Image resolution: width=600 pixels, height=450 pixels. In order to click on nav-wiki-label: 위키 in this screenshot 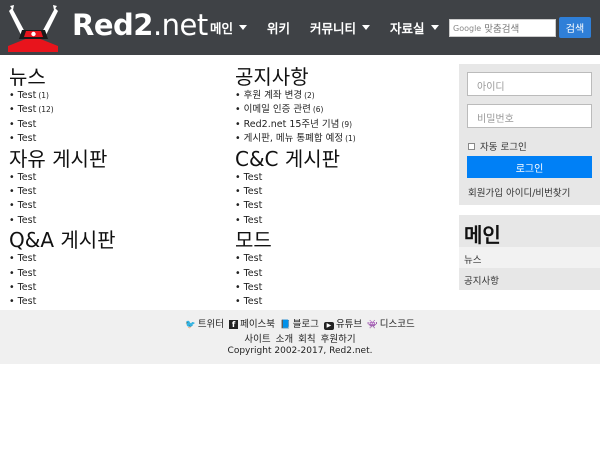, I will do `click(279, 28)`.